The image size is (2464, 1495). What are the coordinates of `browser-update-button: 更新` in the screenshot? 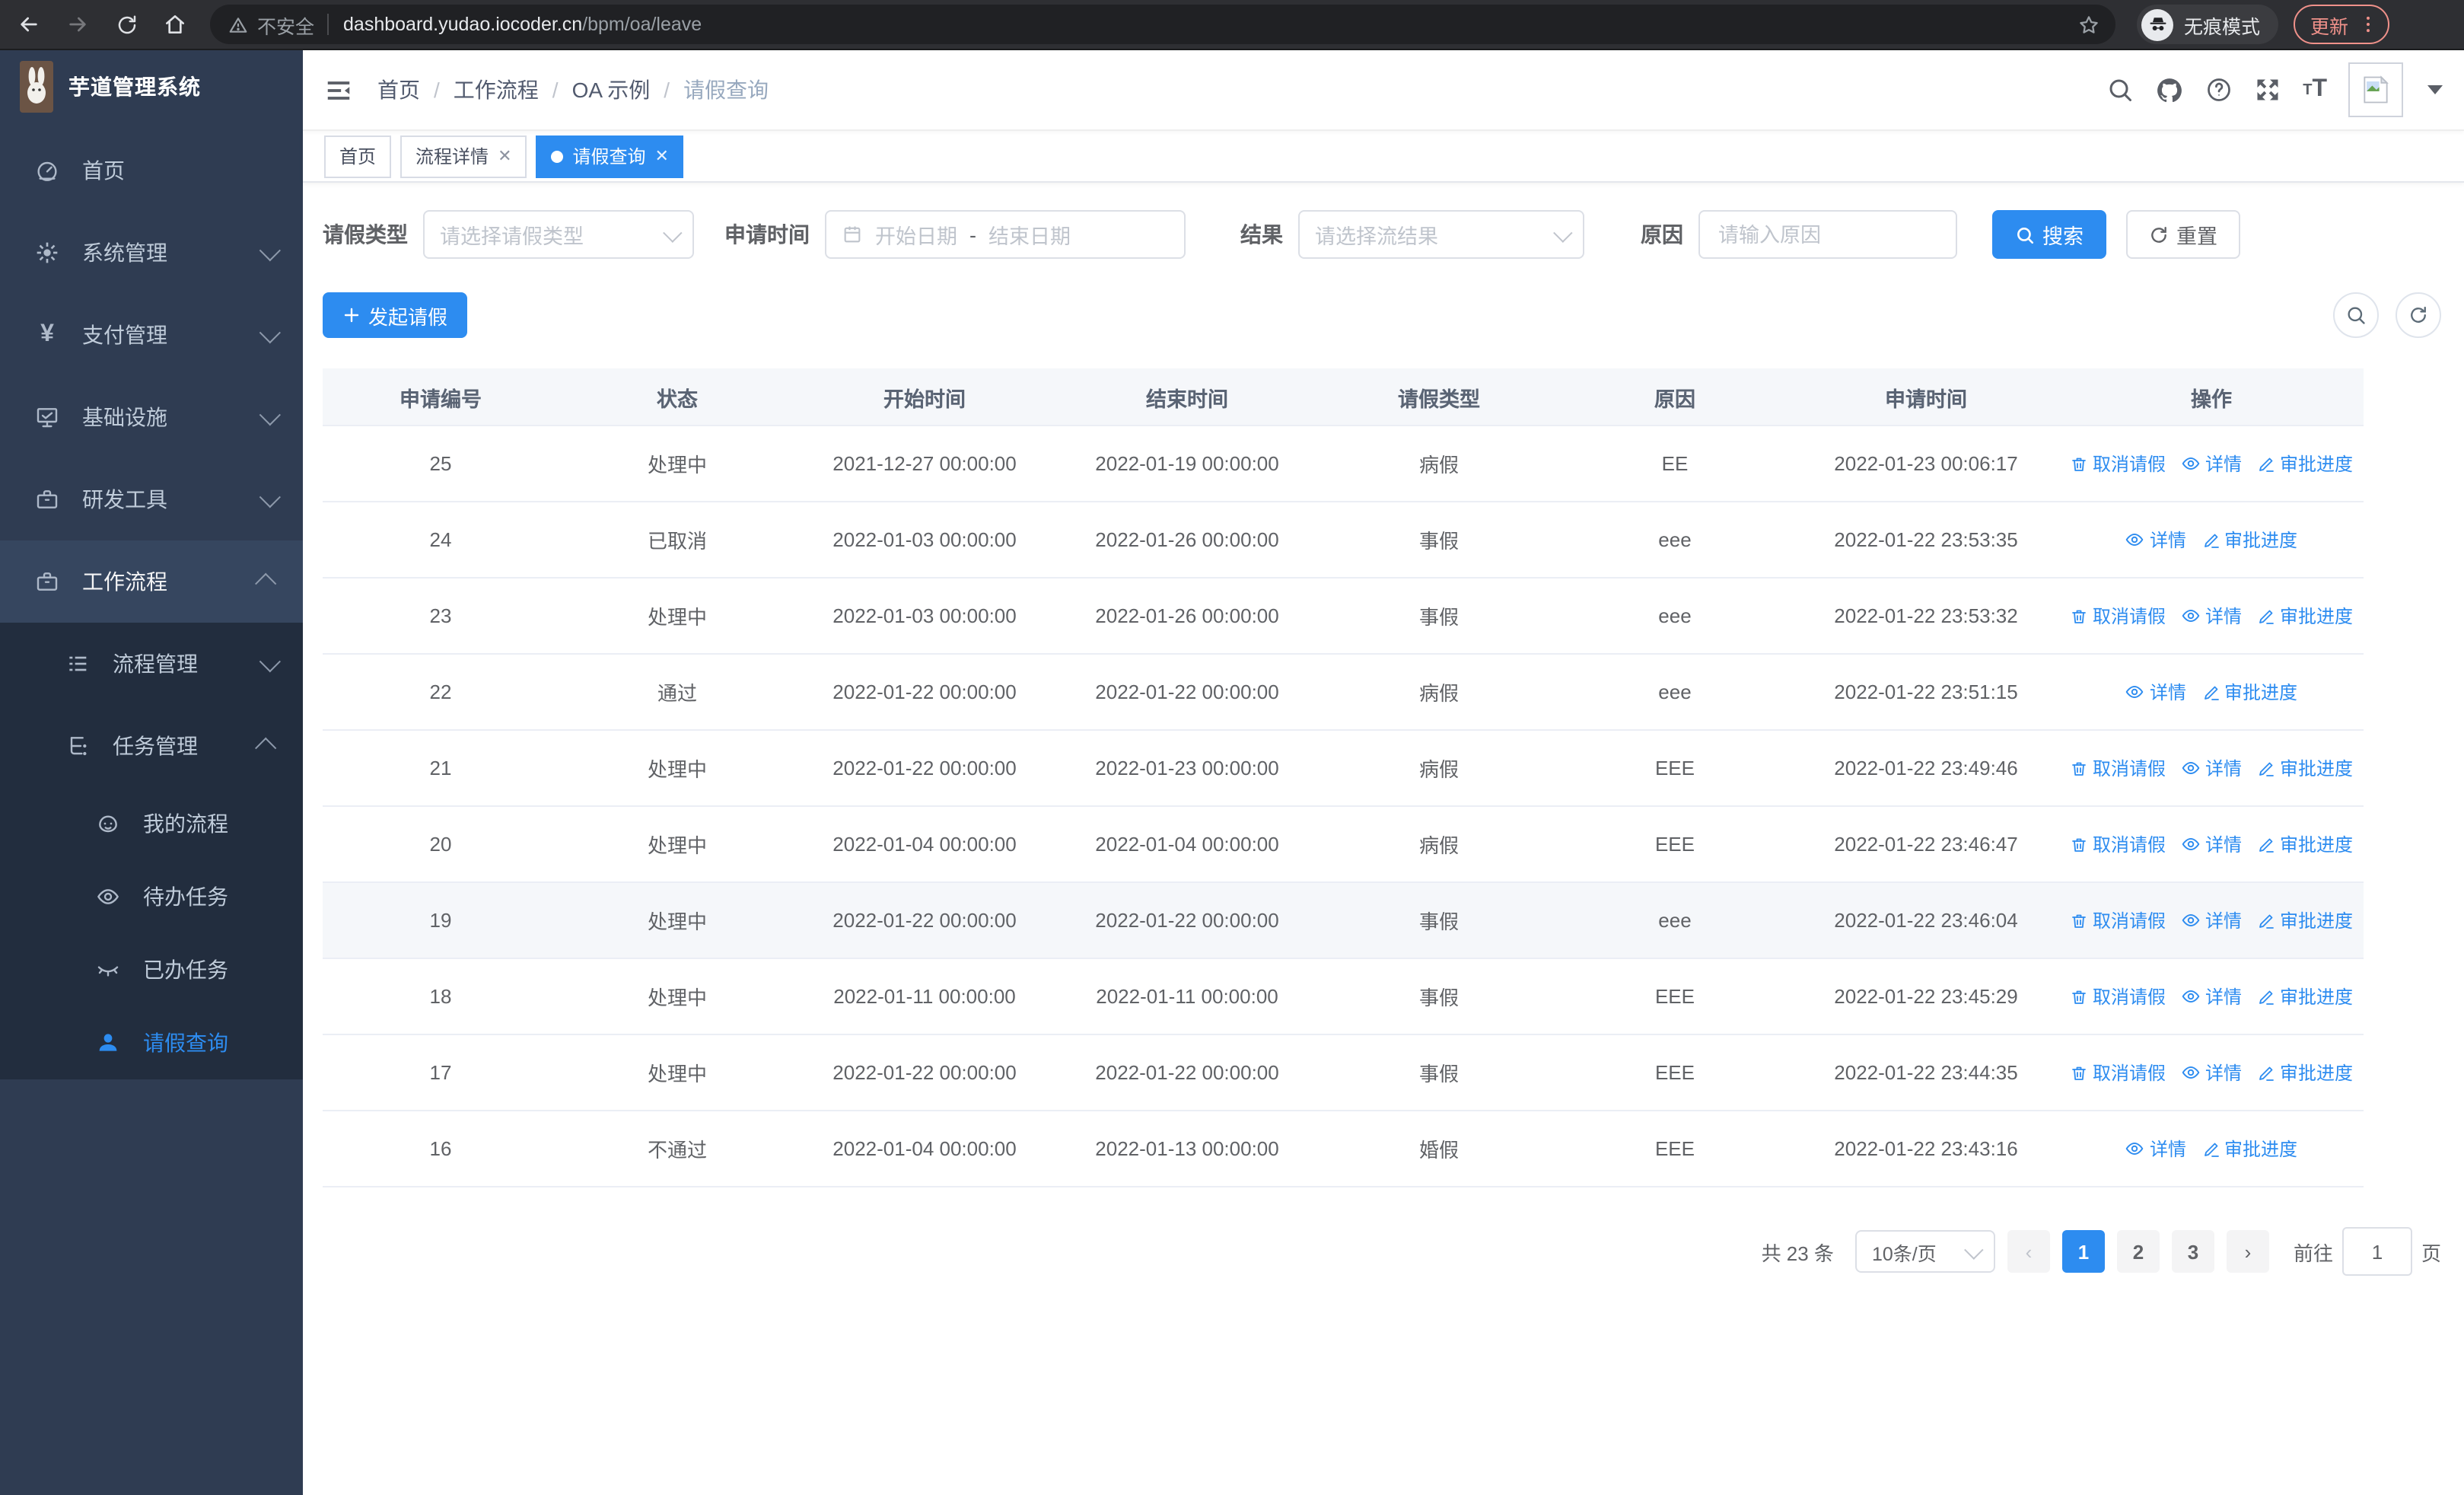 It's located at (2342, 25).